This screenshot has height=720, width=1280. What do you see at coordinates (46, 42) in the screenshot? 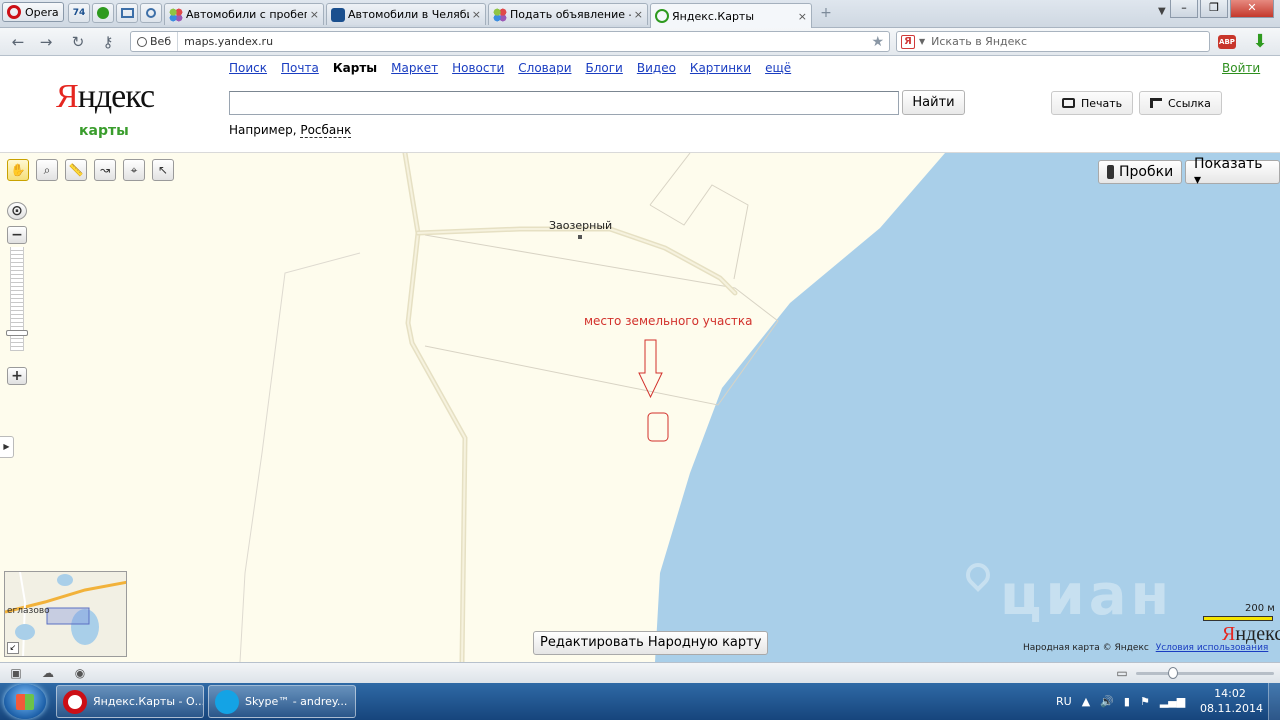
I see `forward-arrow-icon: →` at bounding box center [46, 42].